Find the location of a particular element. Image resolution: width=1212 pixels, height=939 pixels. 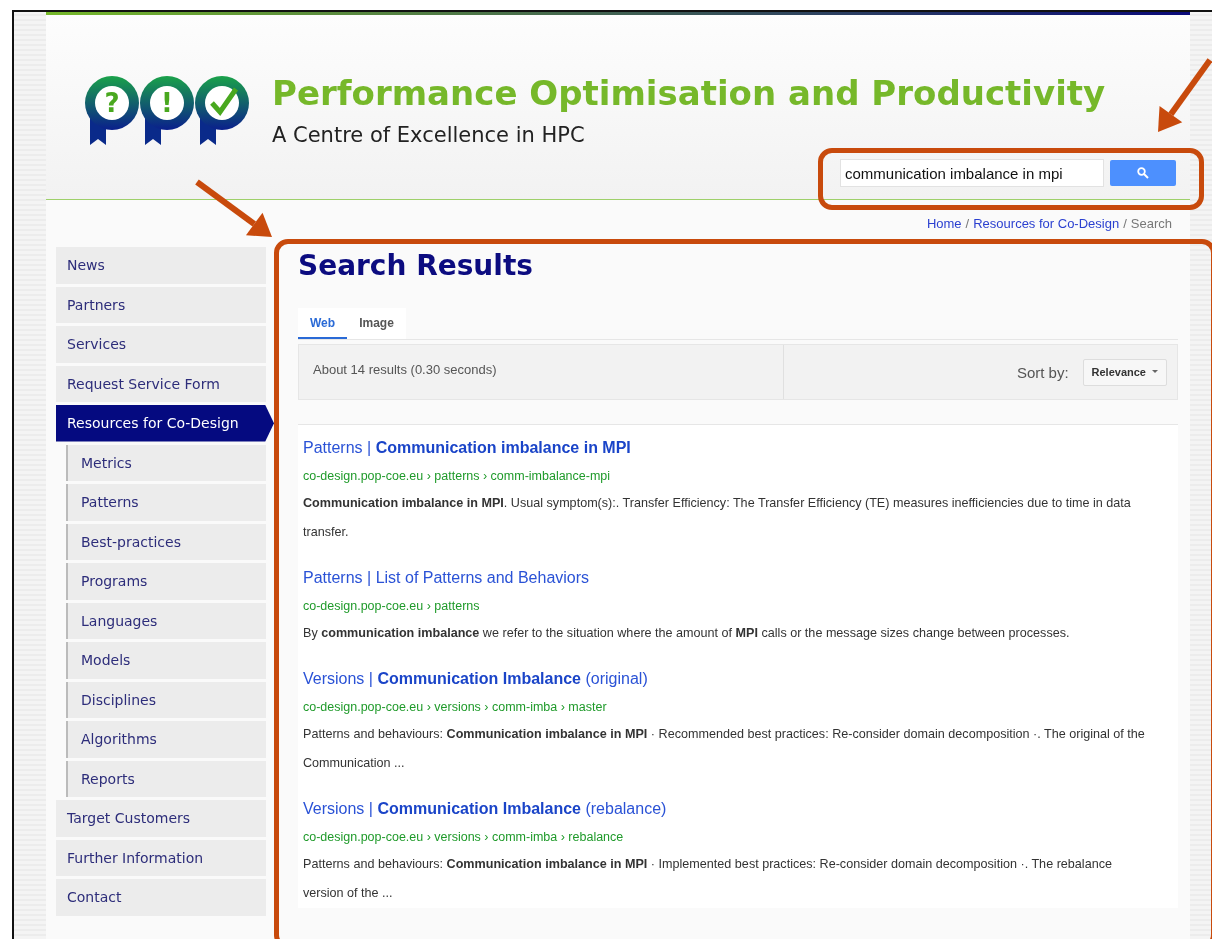

result-title-link: Versions | Communication Imbalance (rebalance) is located at coordinates (485, 808).